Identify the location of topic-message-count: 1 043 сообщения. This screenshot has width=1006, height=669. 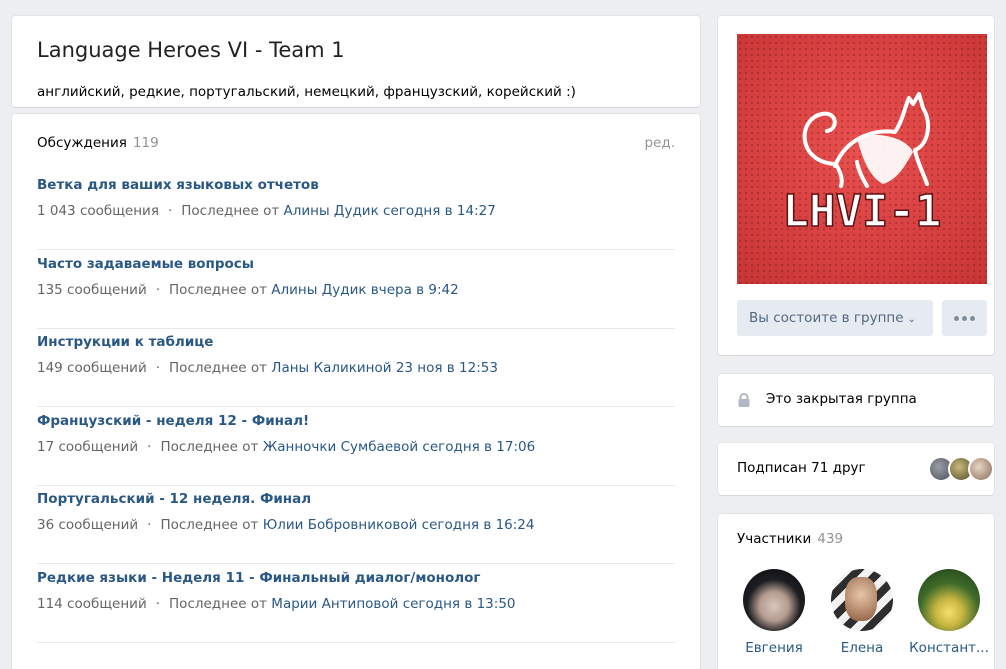
(98, 211).